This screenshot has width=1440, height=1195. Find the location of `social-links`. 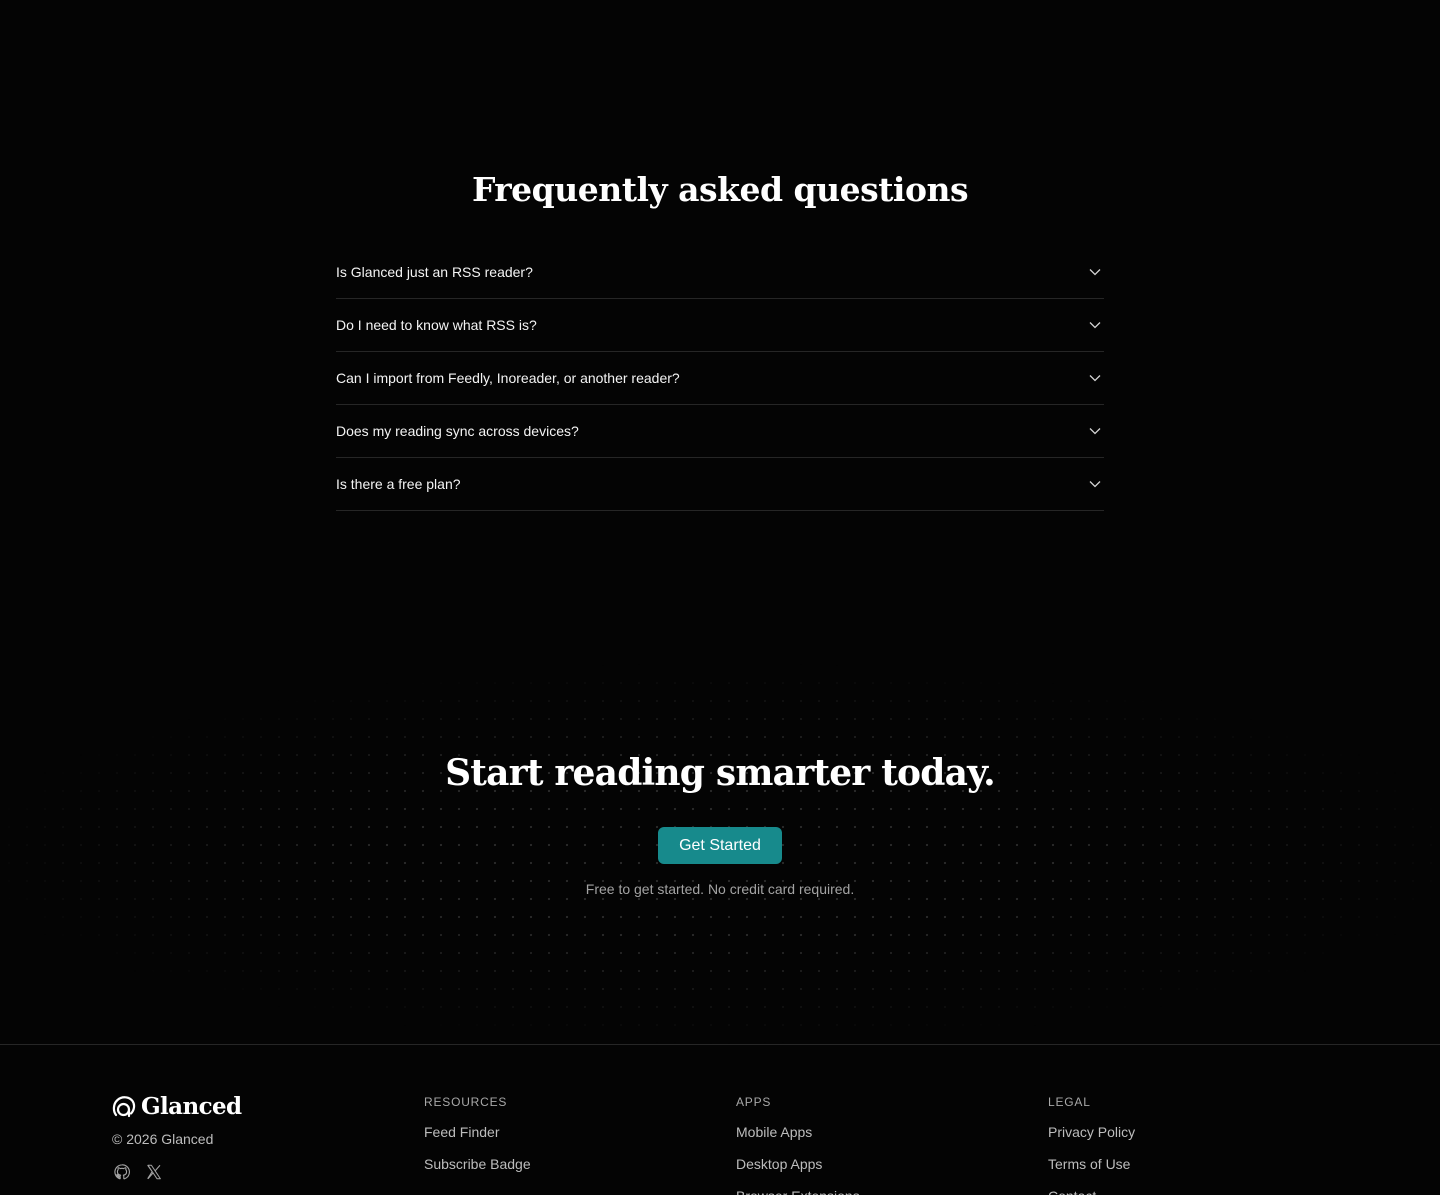

social-links is located at coordinates (138, 1172).